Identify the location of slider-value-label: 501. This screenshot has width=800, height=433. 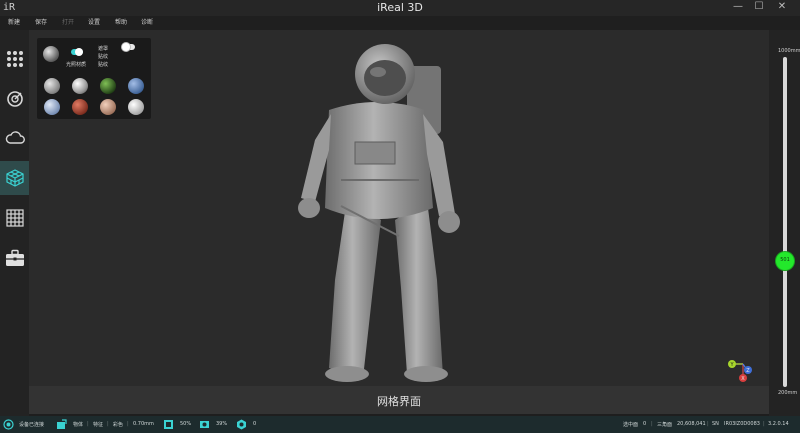
(785, 260).